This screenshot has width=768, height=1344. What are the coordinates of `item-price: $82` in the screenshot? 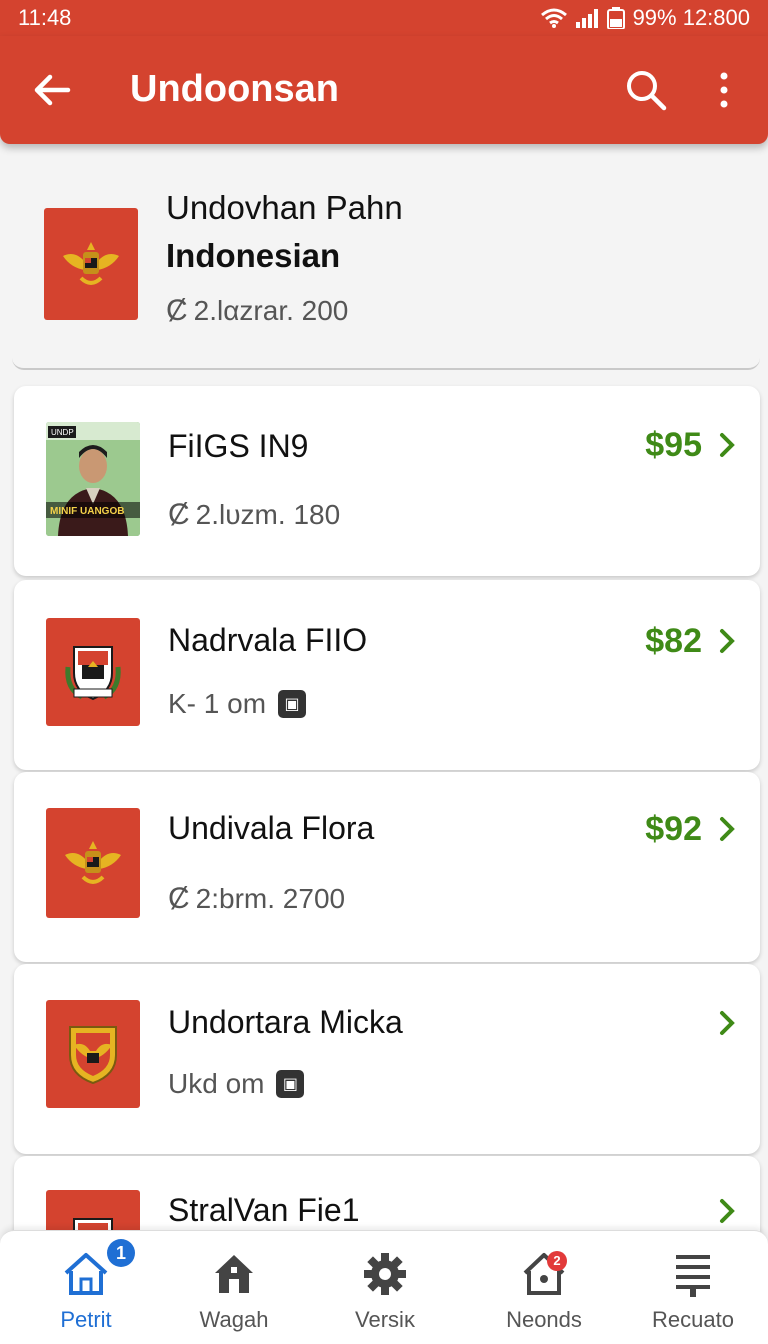 It's located at (673, 641).